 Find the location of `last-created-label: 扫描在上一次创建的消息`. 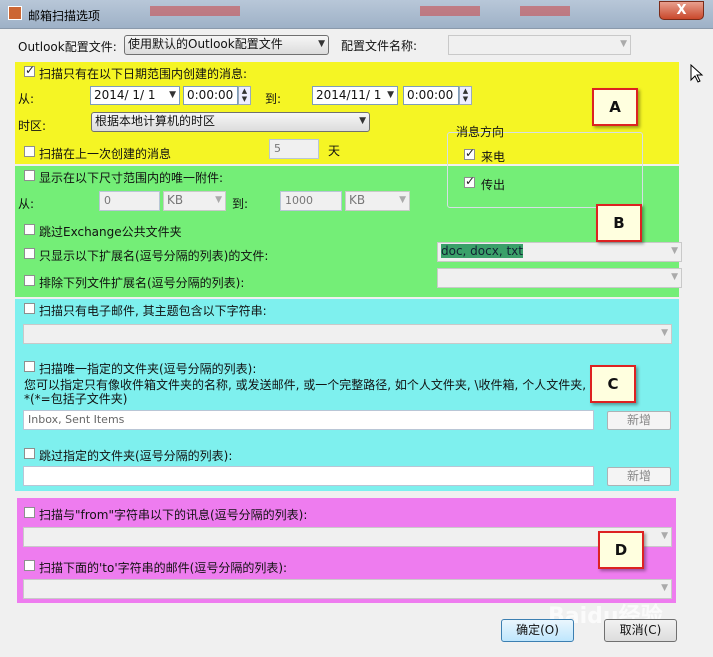

last-created-label: 扫描在上一次创建的消息 is located at coordinates (105, 154).